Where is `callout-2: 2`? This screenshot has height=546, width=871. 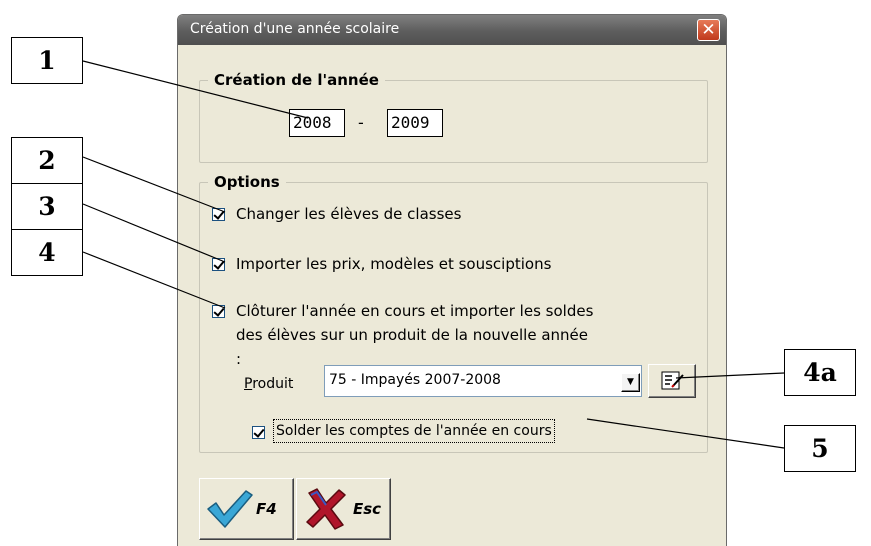
callout-2: 2 is located at coordinates (47, 160).